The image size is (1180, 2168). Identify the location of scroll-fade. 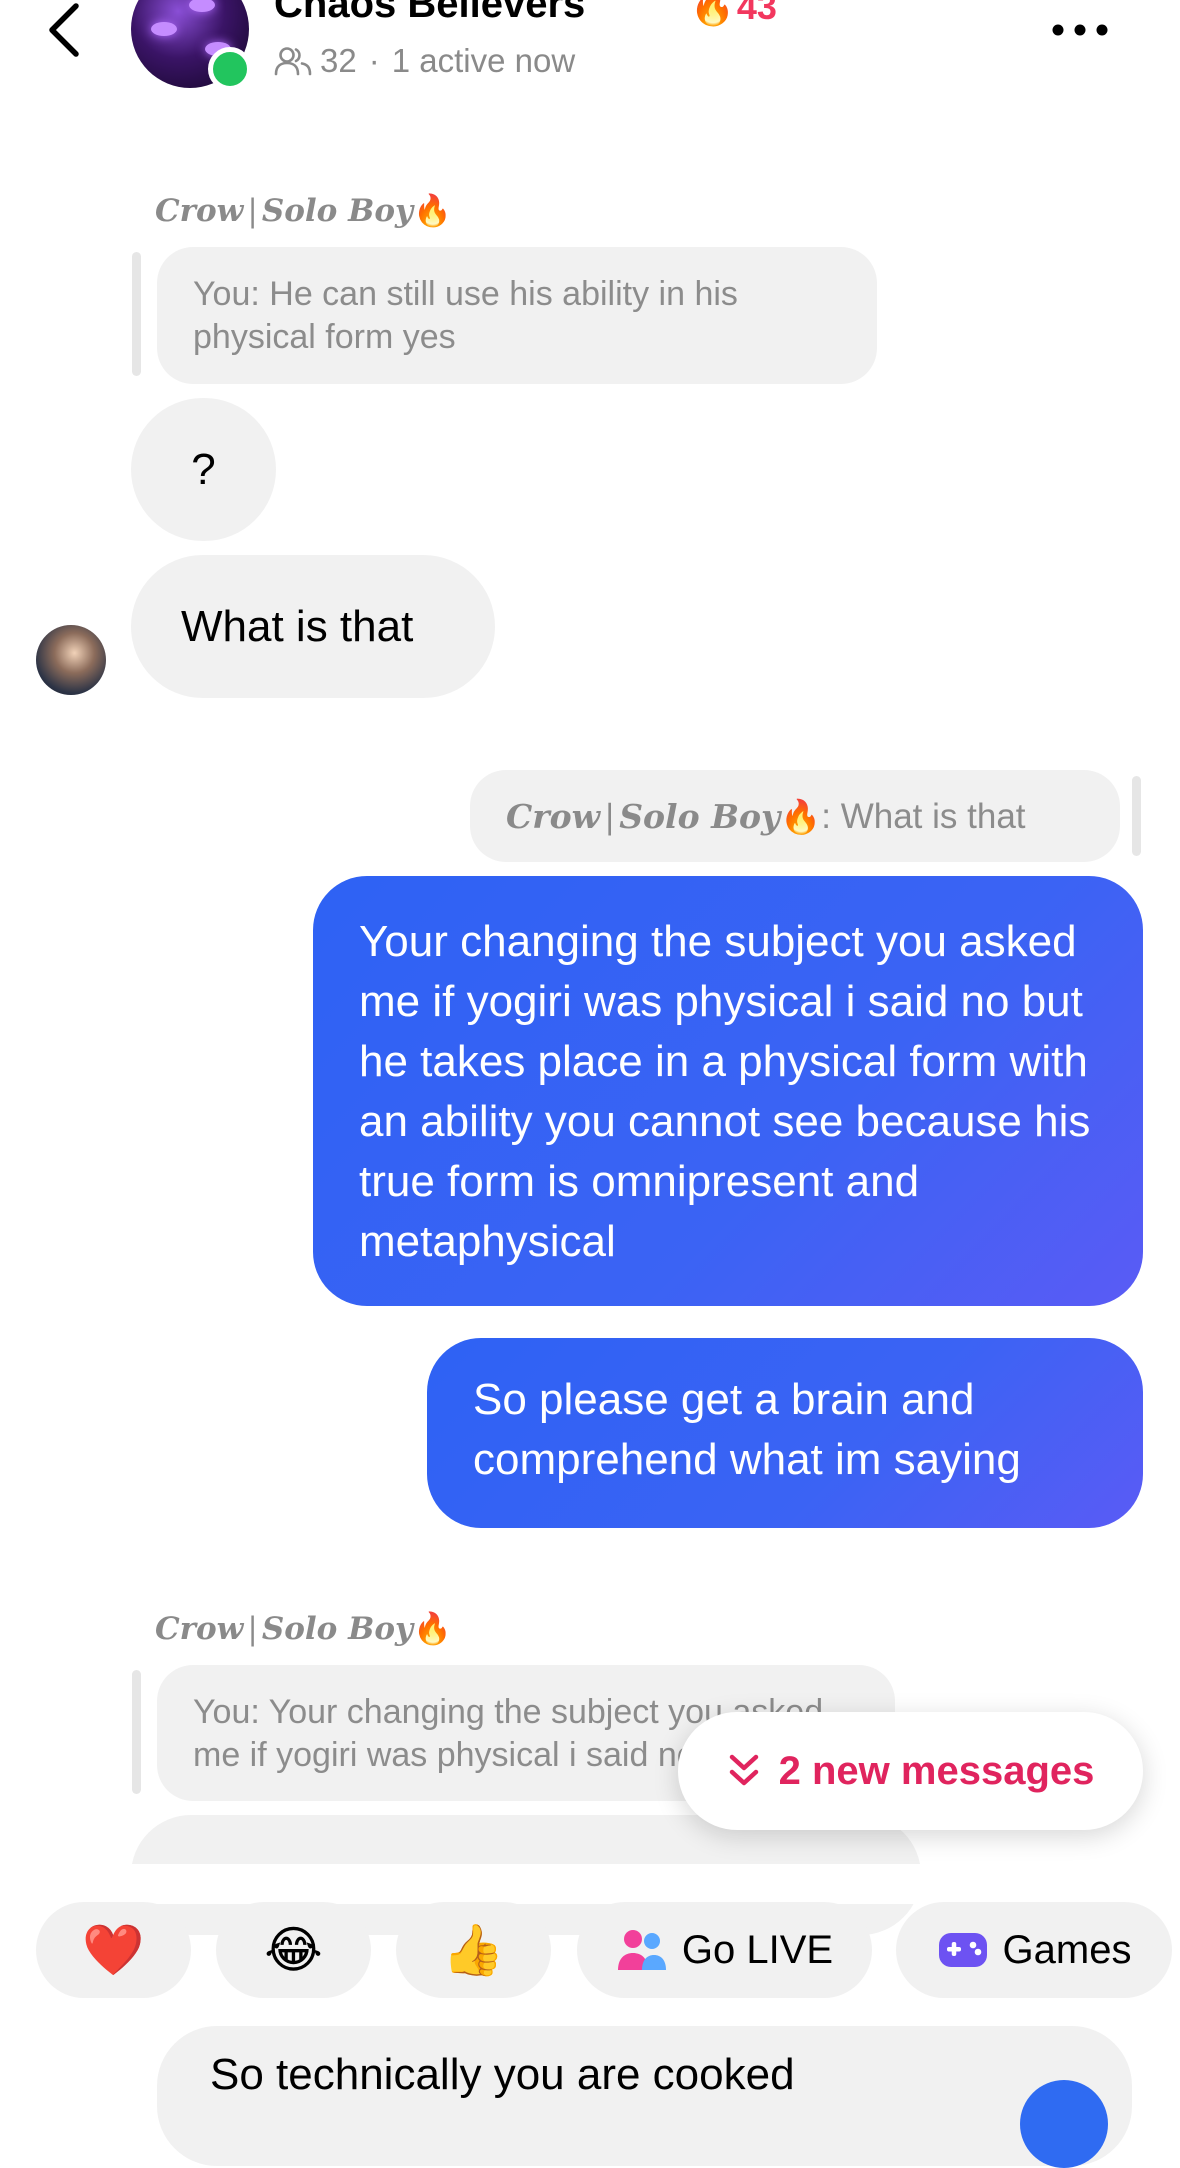
(590, 1884).